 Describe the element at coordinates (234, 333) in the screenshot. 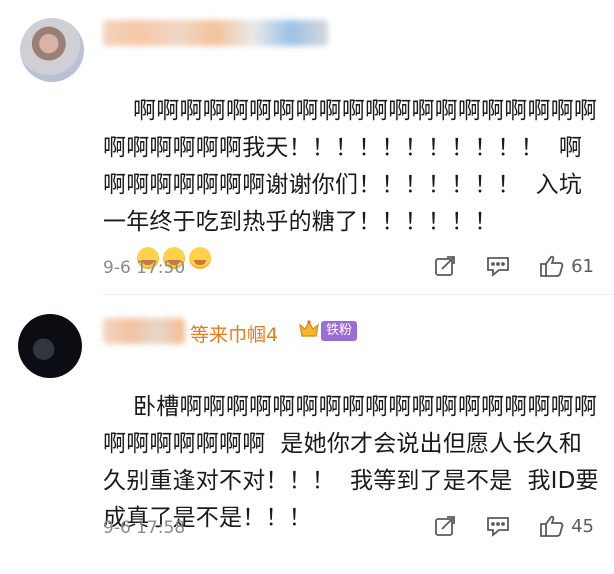

I see `nickname: 等来巾帼4` at that location.